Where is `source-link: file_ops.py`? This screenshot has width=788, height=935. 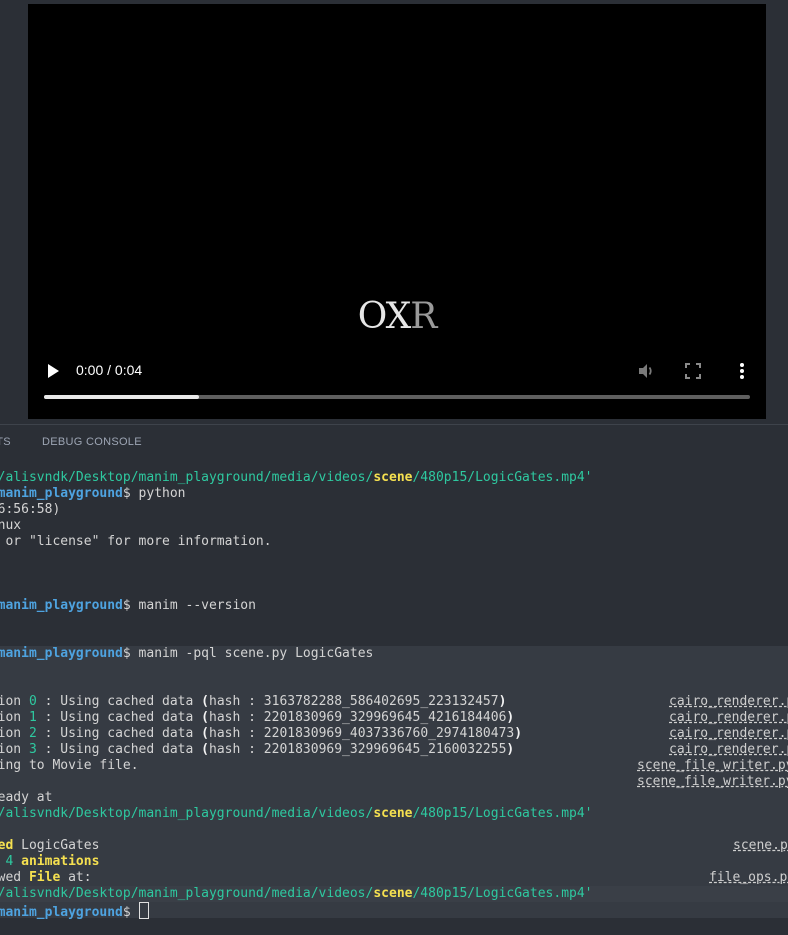
source-link: file_ops.py is located at coordinates (748, 878).